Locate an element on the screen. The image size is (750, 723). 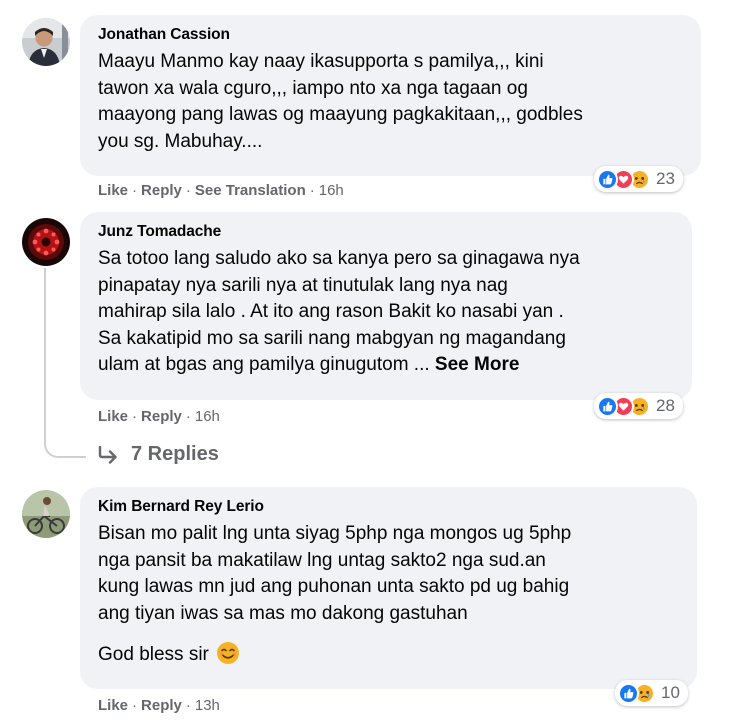
comment-author: Kim Bernard Rey Lerio is located at coordinates (388, 507).